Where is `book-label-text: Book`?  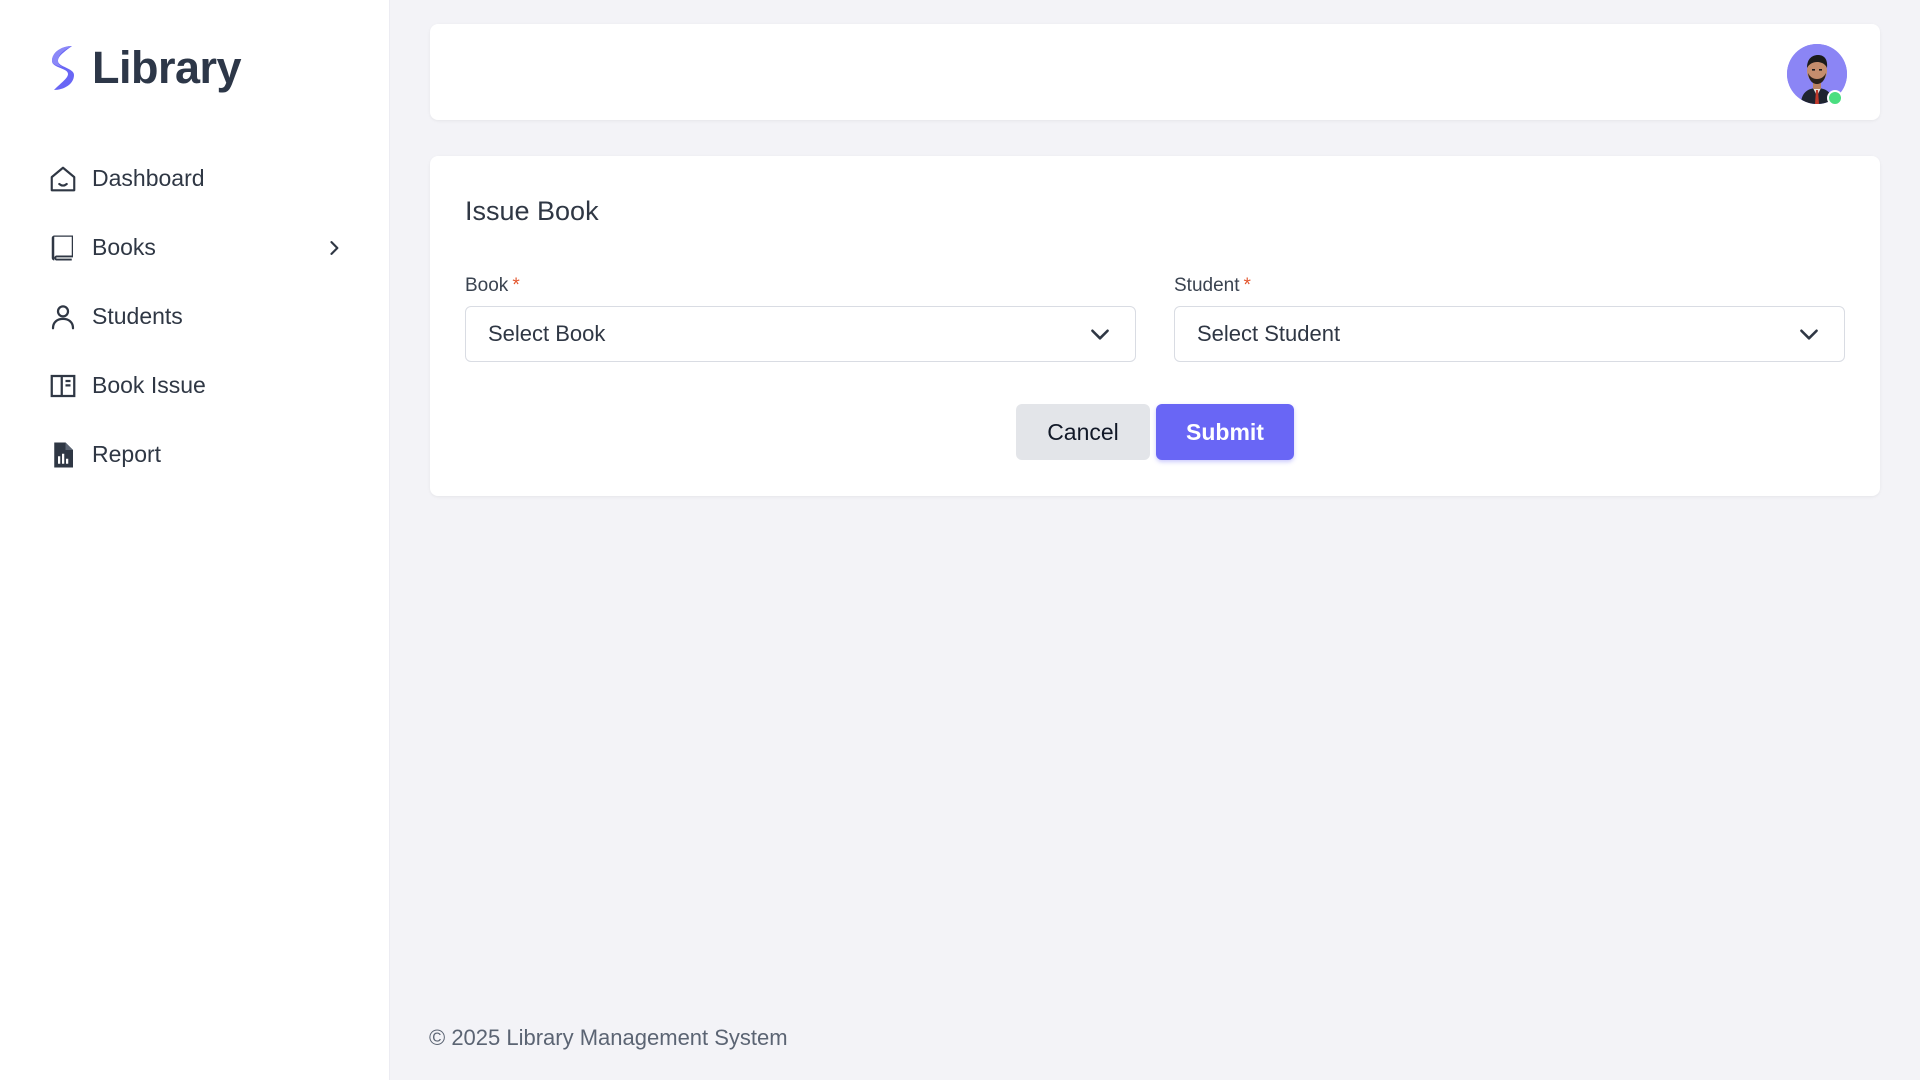
book-label-text: Book is located at coordinates (487, 285).